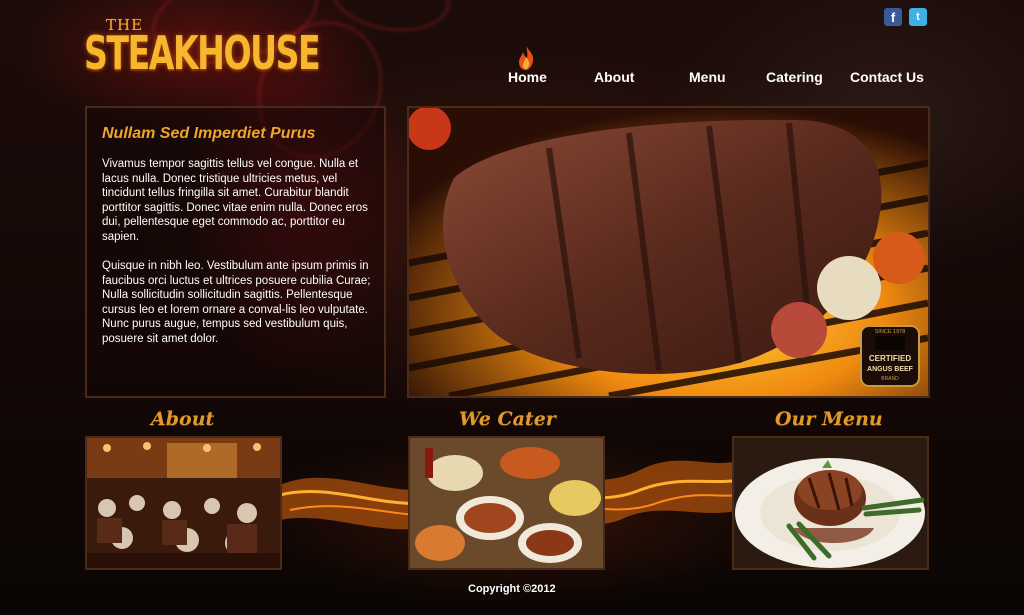 The image size is (1024, 615). Describe the element at coordinates (918, 17) in the screenshot. I see `twitter-icon: t` at that location.